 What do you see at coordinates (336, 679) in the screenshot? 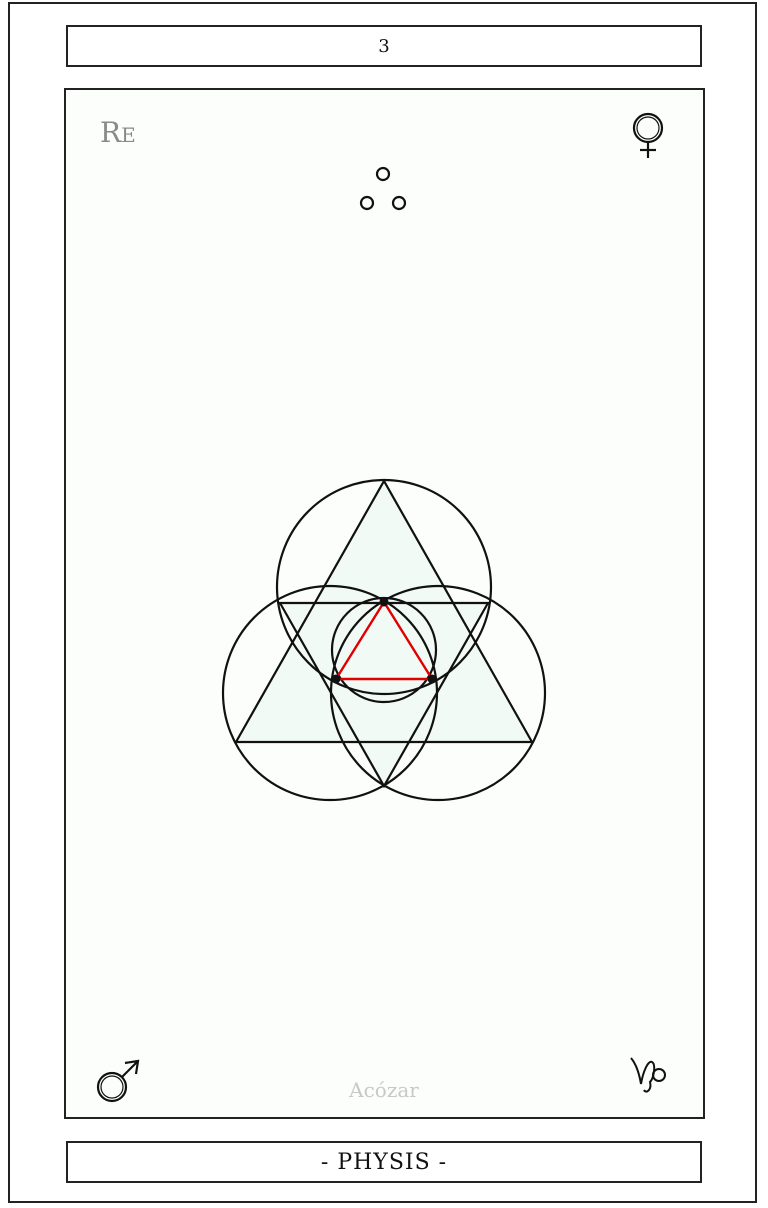
I see `vertex-dot-left` at bounding box center [336, 679].